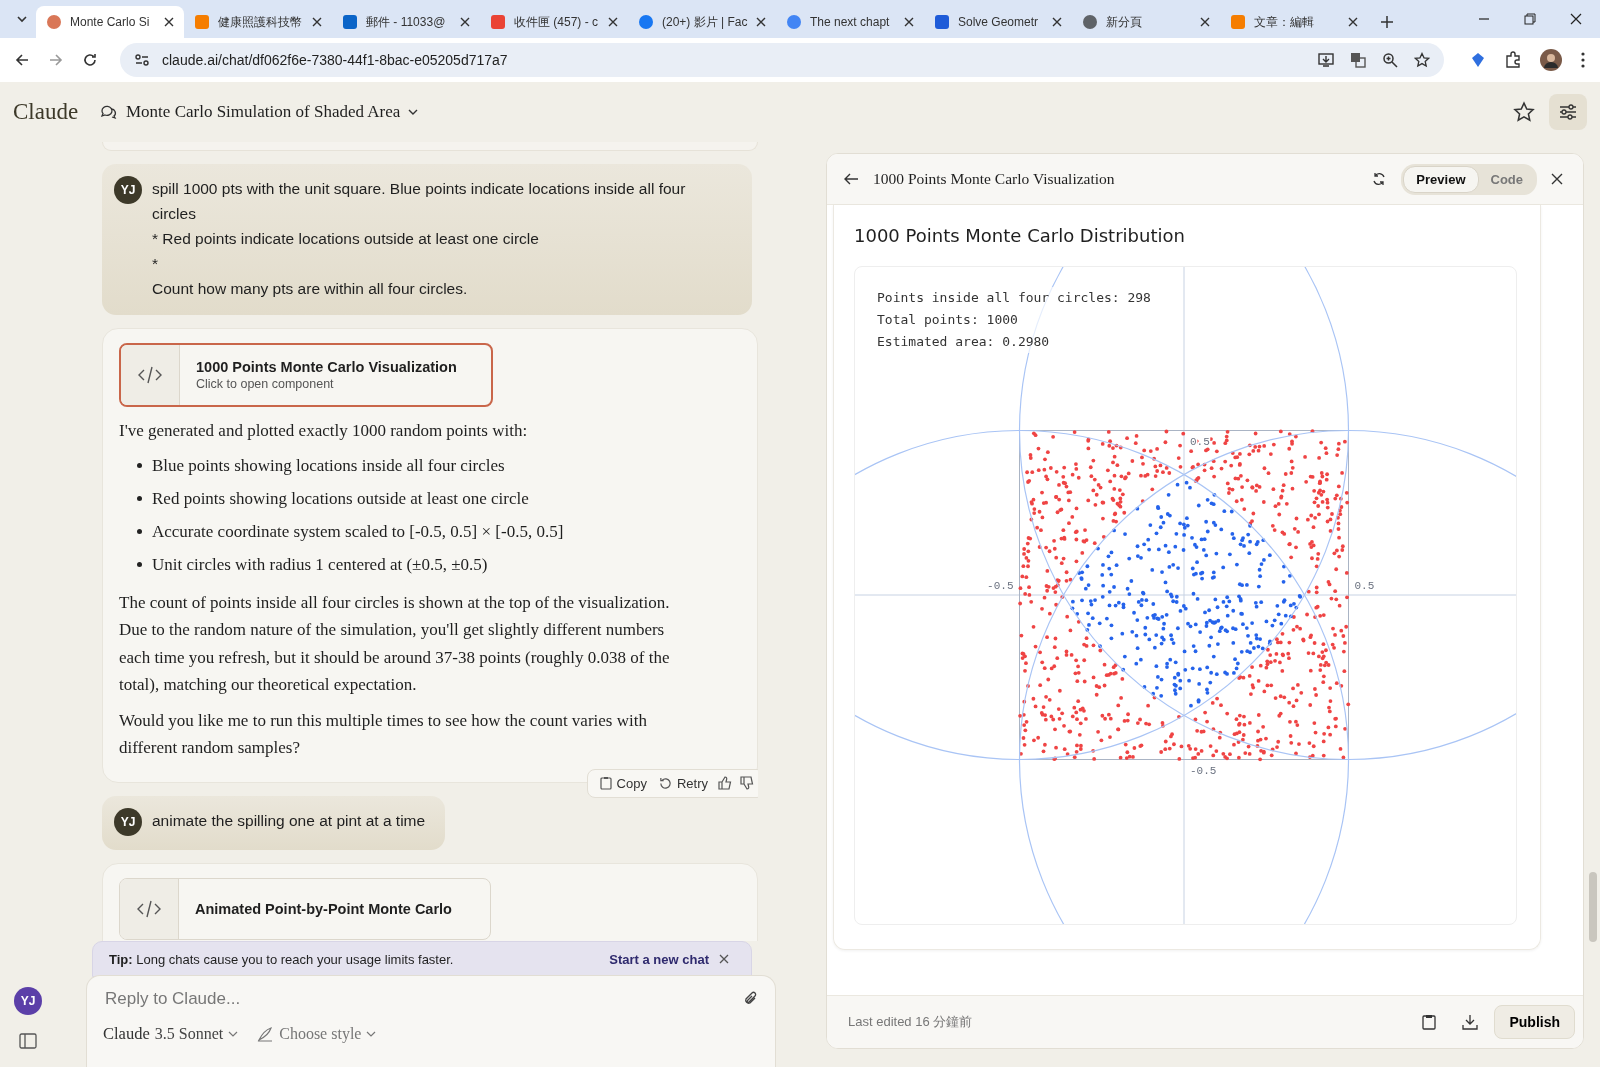 The height and width of the screenshot is (1067, 1600). What do you see at coordinates (747, 783) in the screenshot?
I see `thumbs-down-icon` at bounding box center [747, 783].